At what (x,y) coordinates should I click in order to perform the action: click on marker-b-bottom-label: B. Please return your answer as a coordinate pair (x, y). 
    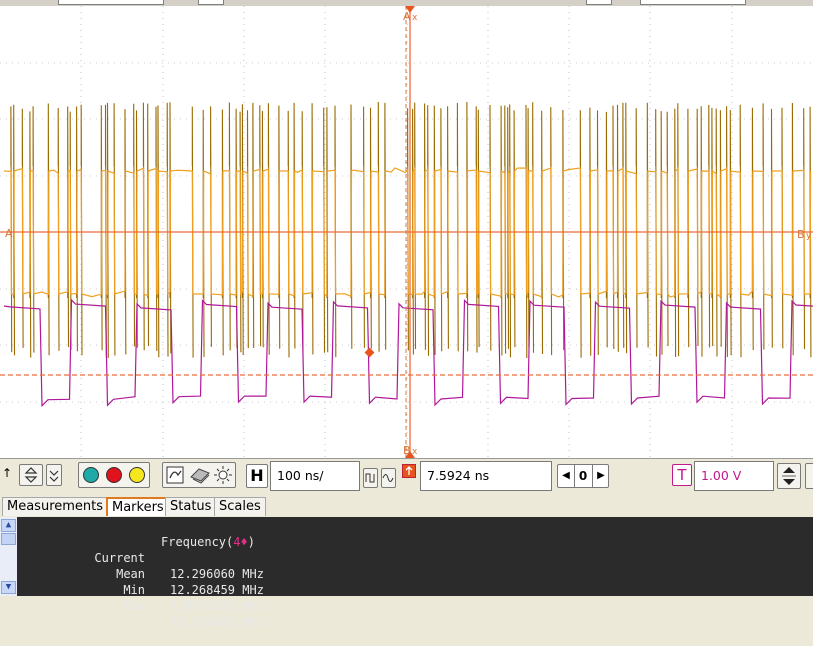
    Looking at the image, I should click on (407, 450).